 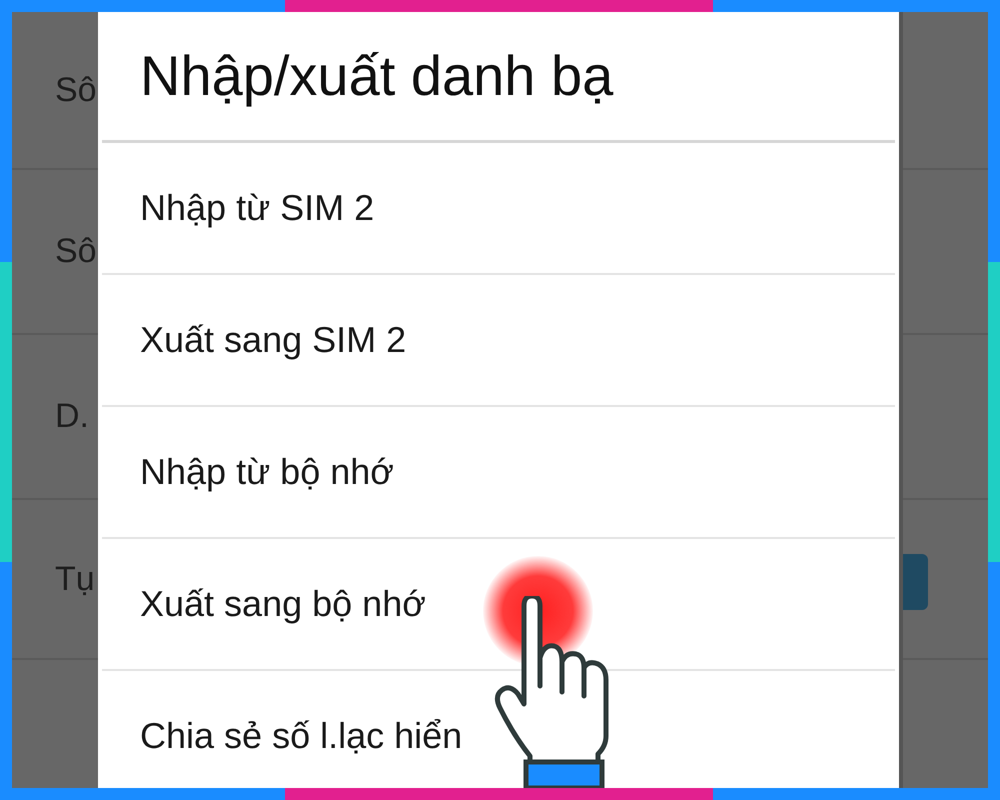 I want to click on menu-item: Nhập từ SIM 2, so click(x=498, y=208).